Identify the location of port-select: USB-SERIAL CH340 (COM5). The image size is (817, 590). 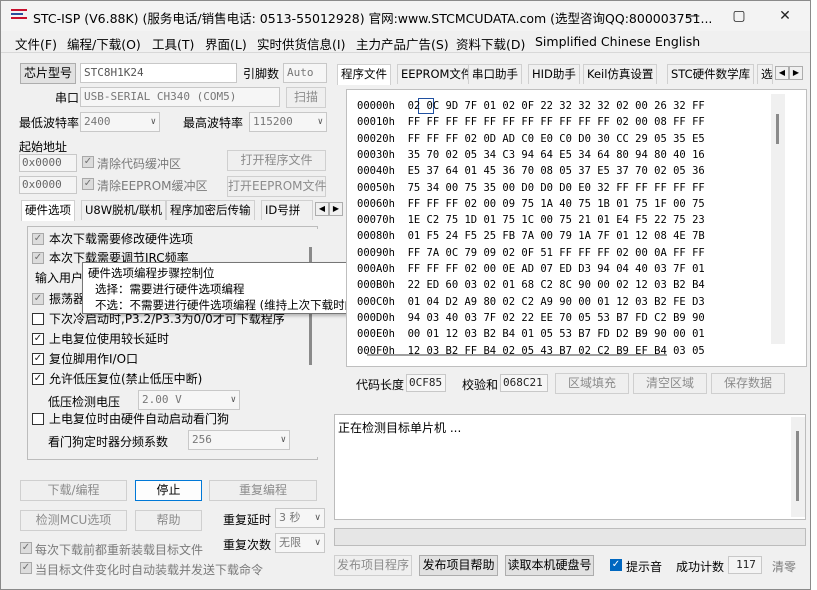
(180, 97).